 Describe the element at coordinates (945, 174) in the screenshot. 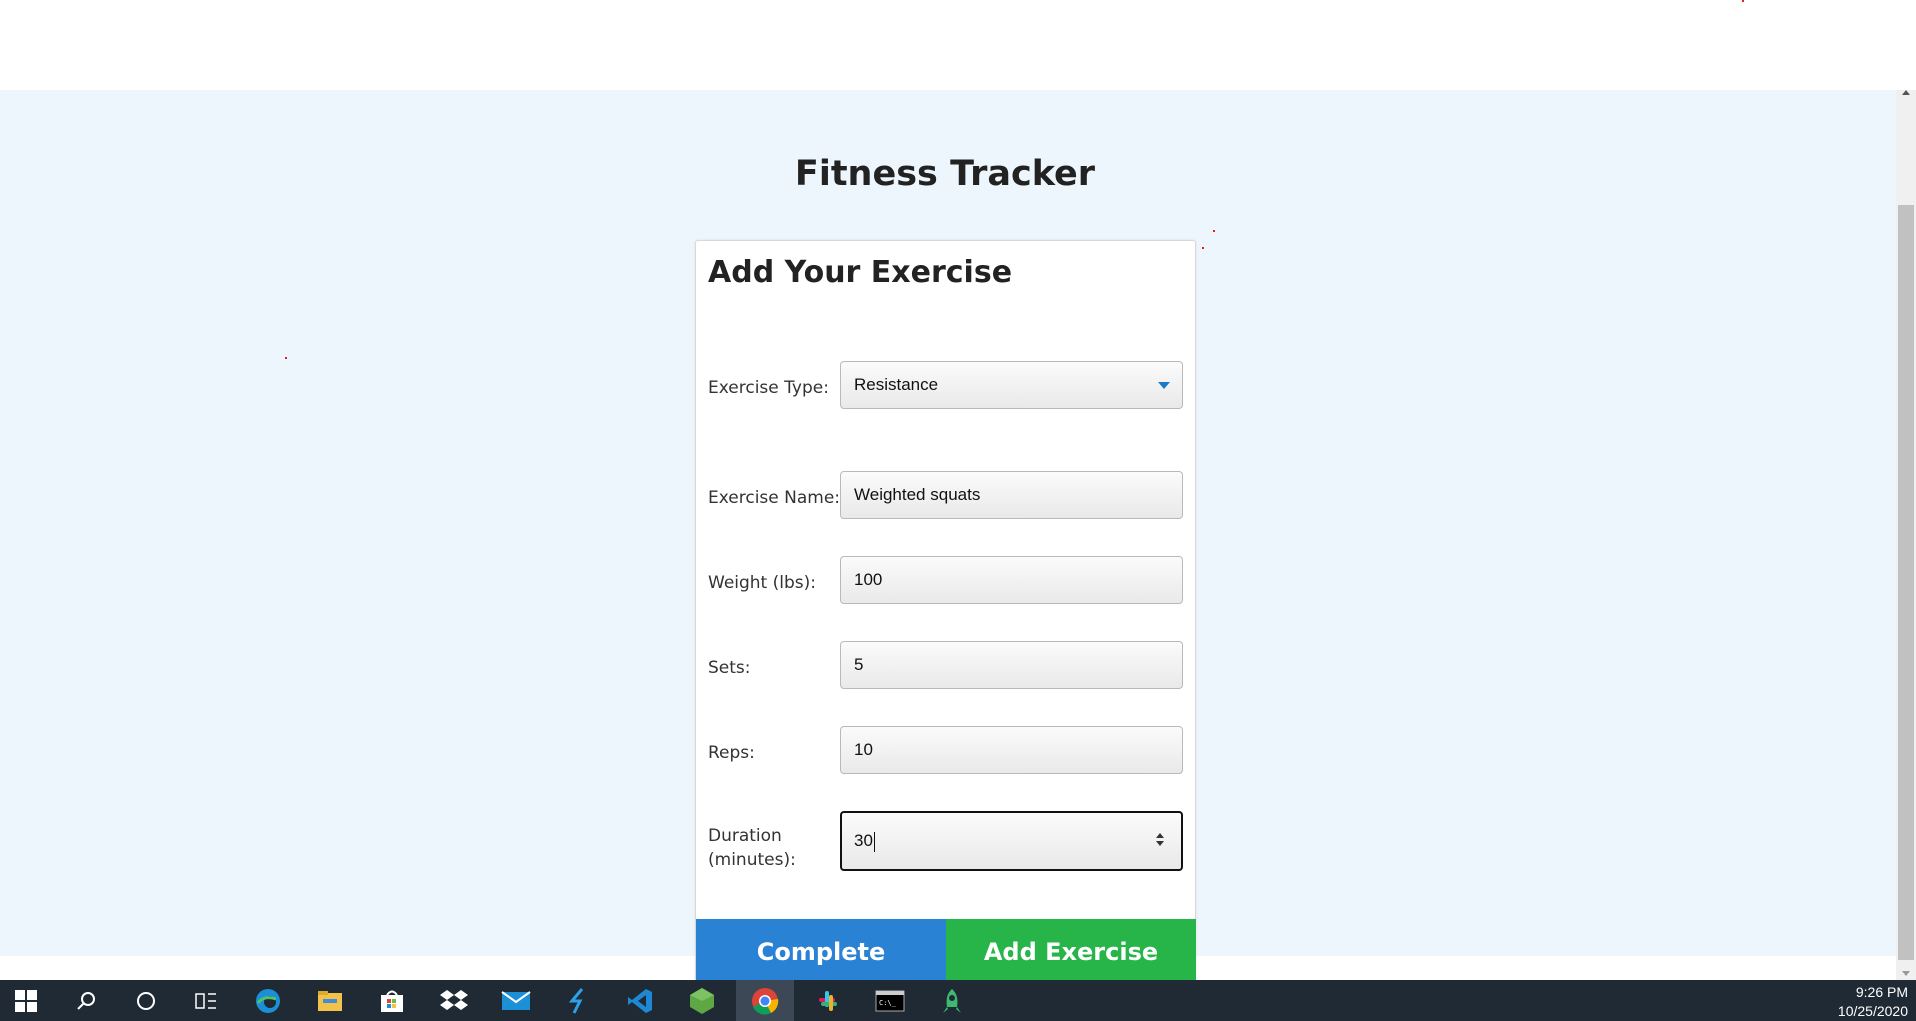

I see `page-title: Fitness Tracker` at that location.